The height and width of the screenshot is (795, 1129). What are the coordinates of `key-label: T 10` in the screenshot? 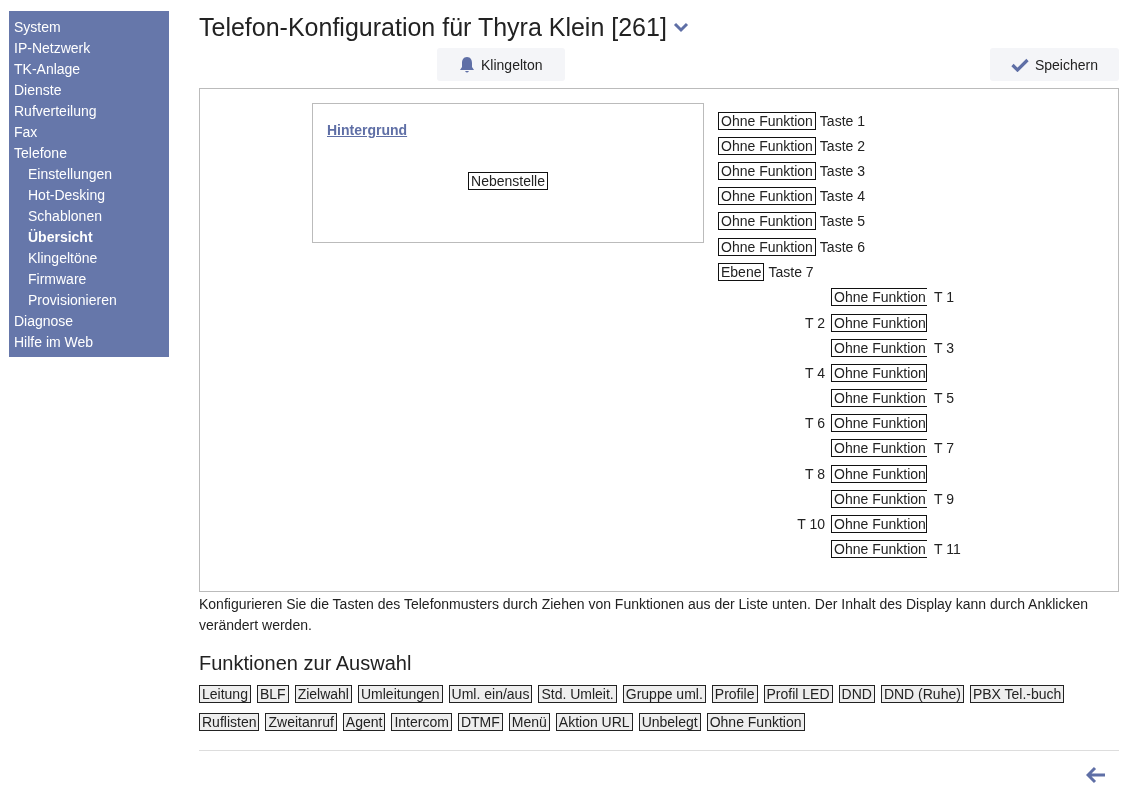 It's located at (811, 524).